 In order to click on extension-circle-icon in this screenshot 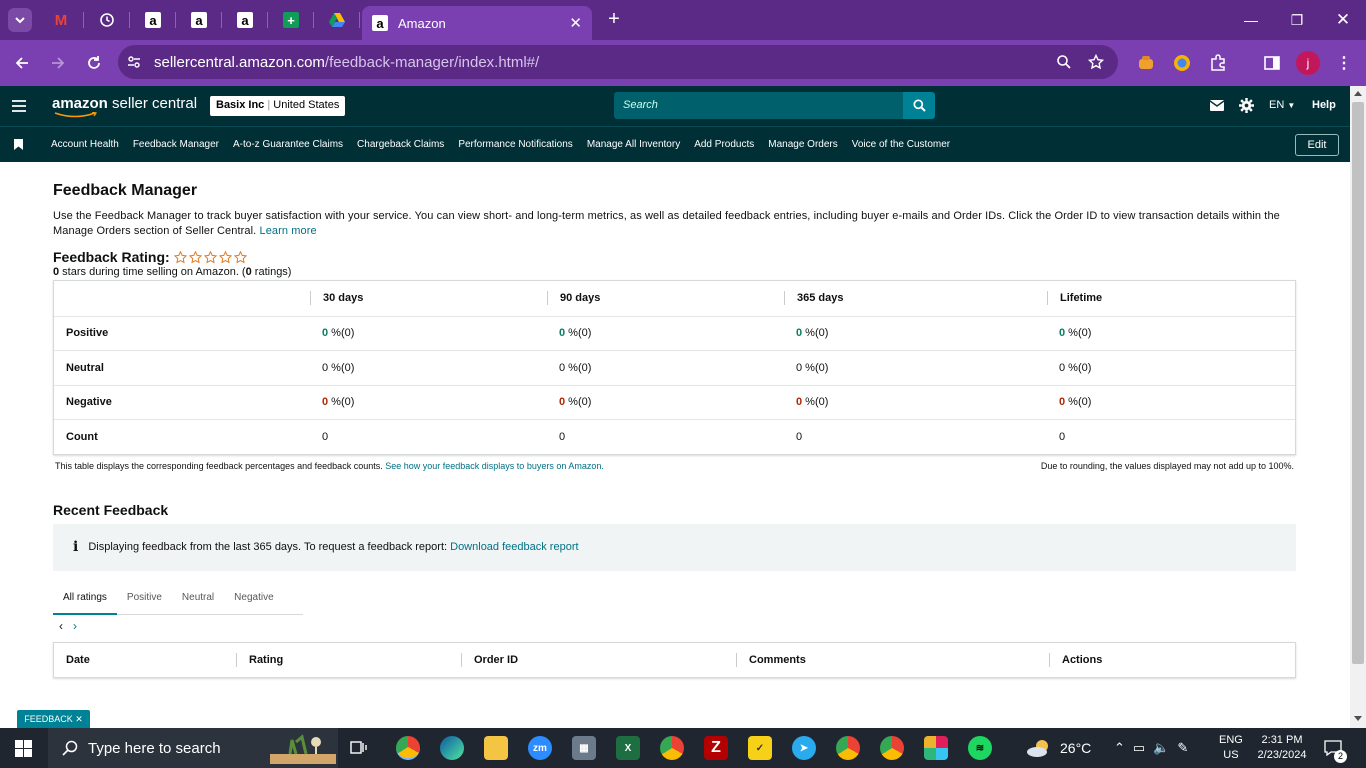, I will do `click(1182, 63)`.